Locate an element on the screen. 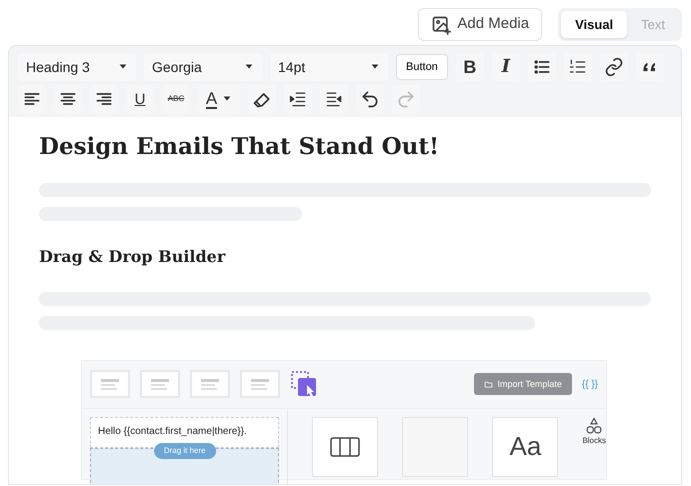 This screenshot has height=486, width=691. blocks-label: Blocks is located at coordinates (594, 440).